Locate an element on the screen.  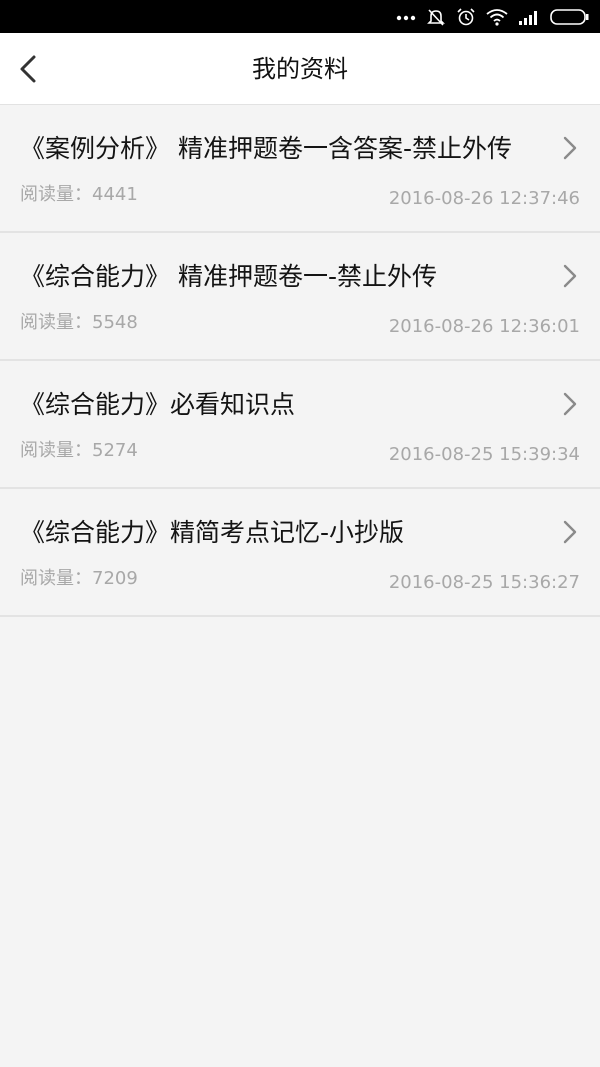
signal-icon is located at coordinates (528, 17).